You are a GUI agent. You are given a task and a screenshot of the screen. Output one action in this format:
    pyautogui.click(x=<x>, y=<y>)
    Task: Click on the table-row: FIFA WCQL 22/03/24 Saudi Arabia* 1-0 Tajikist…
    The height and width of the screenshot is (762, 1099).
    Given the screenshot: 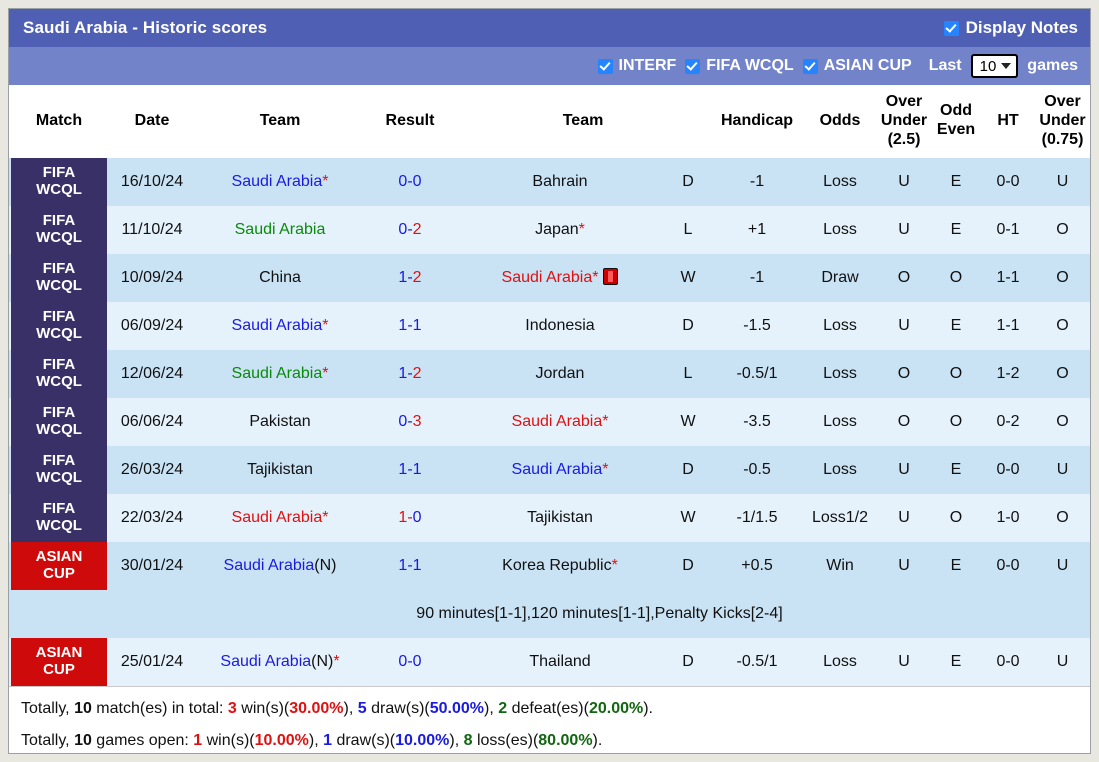 What is the action you would take?
    pyautogui.click(x=549, y=517)
    